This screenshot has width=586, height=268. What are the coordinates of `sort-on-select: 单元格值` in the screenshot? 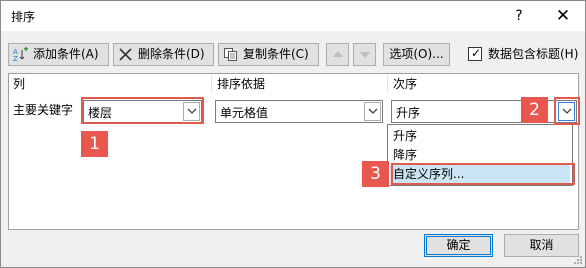 It's located at (299, 111).